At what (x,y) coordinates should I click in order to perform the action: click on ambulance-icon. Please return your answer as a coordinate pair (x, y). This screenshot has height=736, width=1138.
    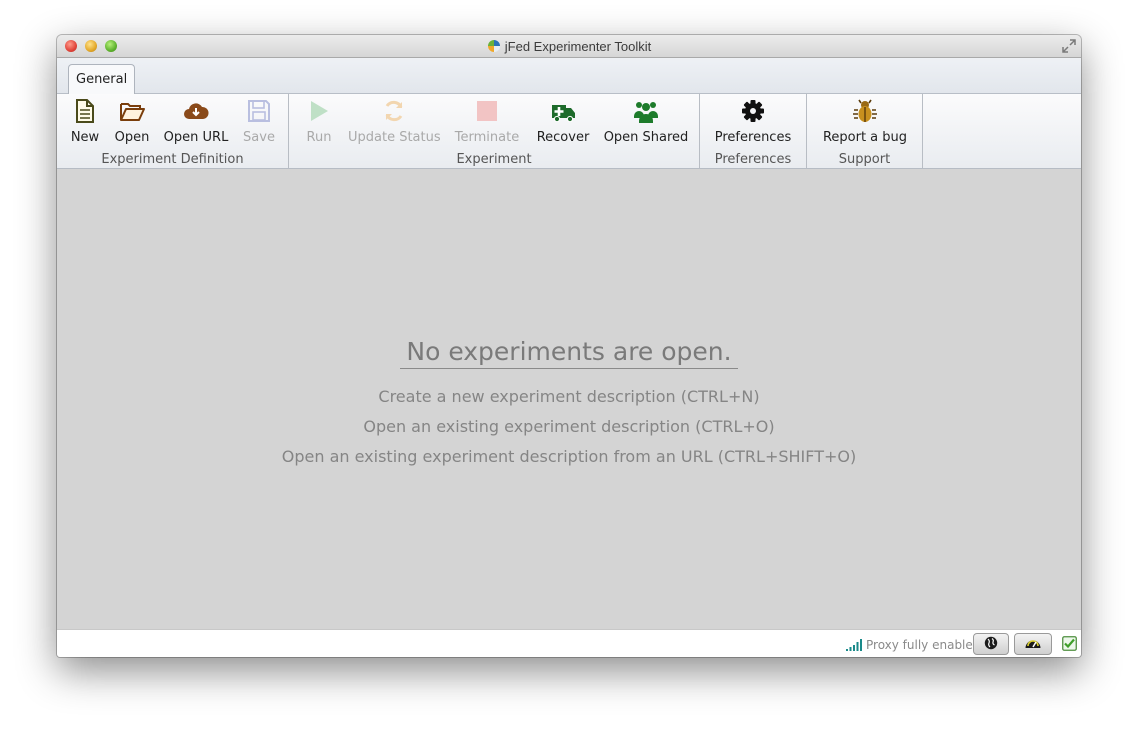
    Looking at the image, I should click on (563, 114).